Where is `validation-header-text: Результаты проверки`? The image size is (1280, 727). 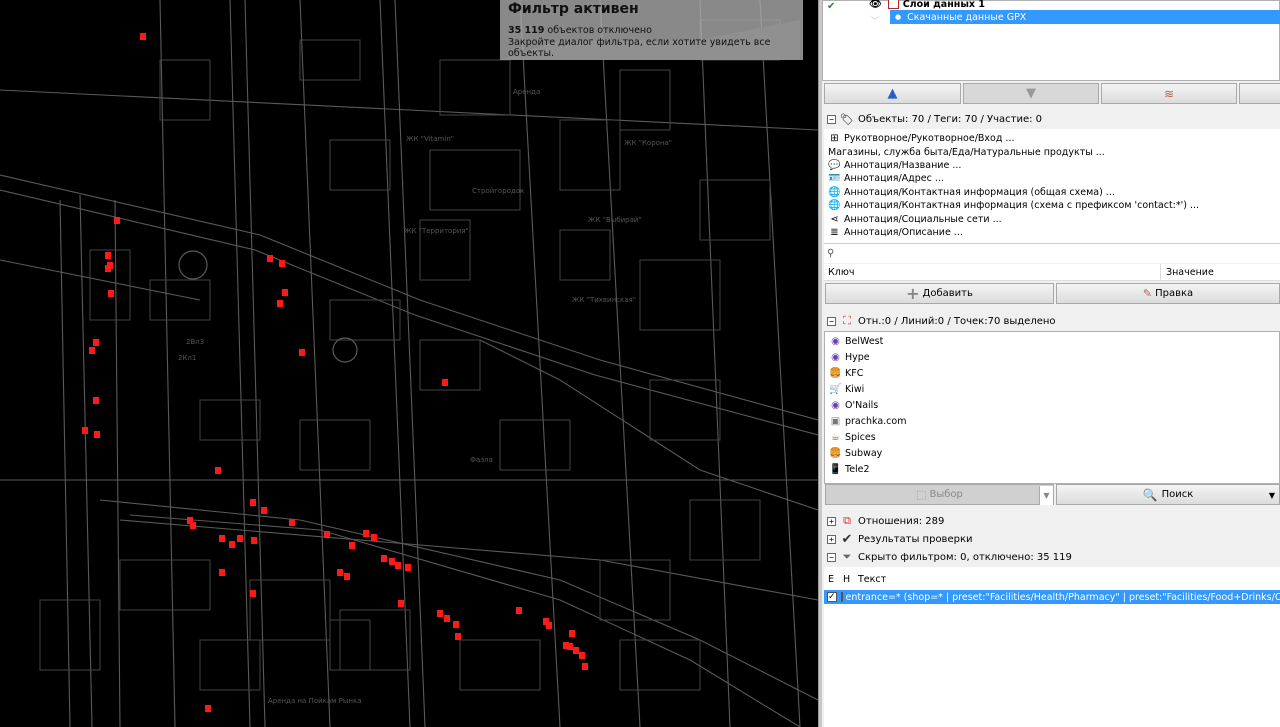 validation-header-text: Результаты проверки is located at coordinates (915, 539).